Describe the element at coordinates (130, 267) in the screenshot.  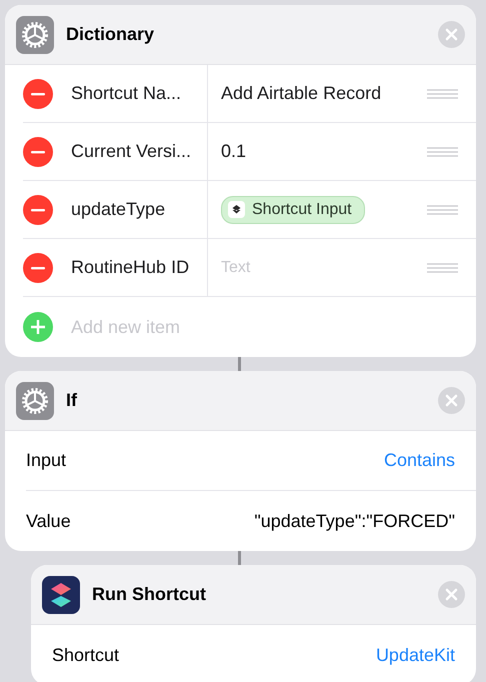
I see `key-label: RoutineHub ID` at that location.